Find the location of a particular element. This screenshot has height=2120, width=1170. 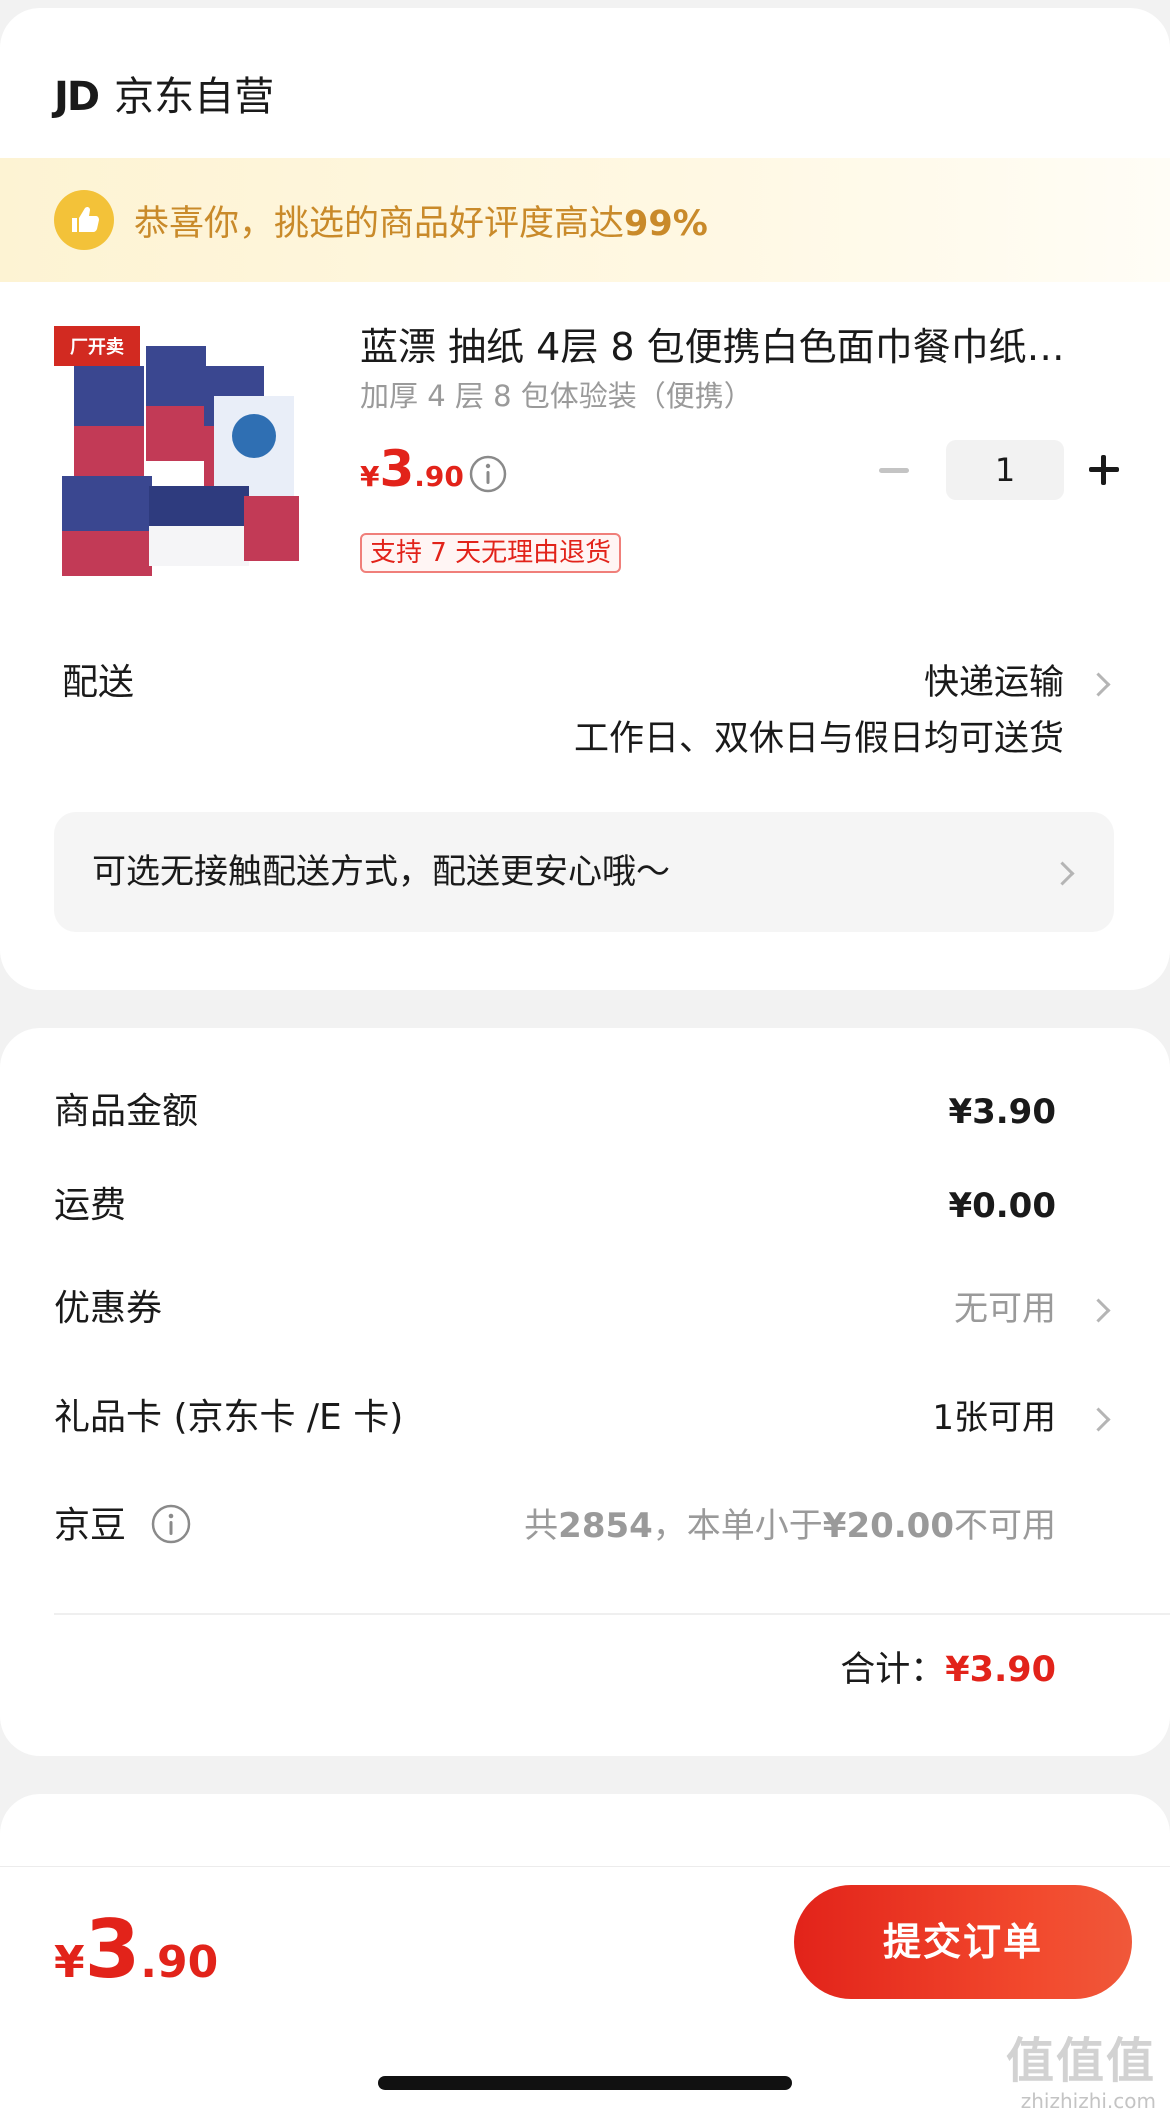

watermark-domain: zhizhizhi.com is located at coordinates (1088, 2101).